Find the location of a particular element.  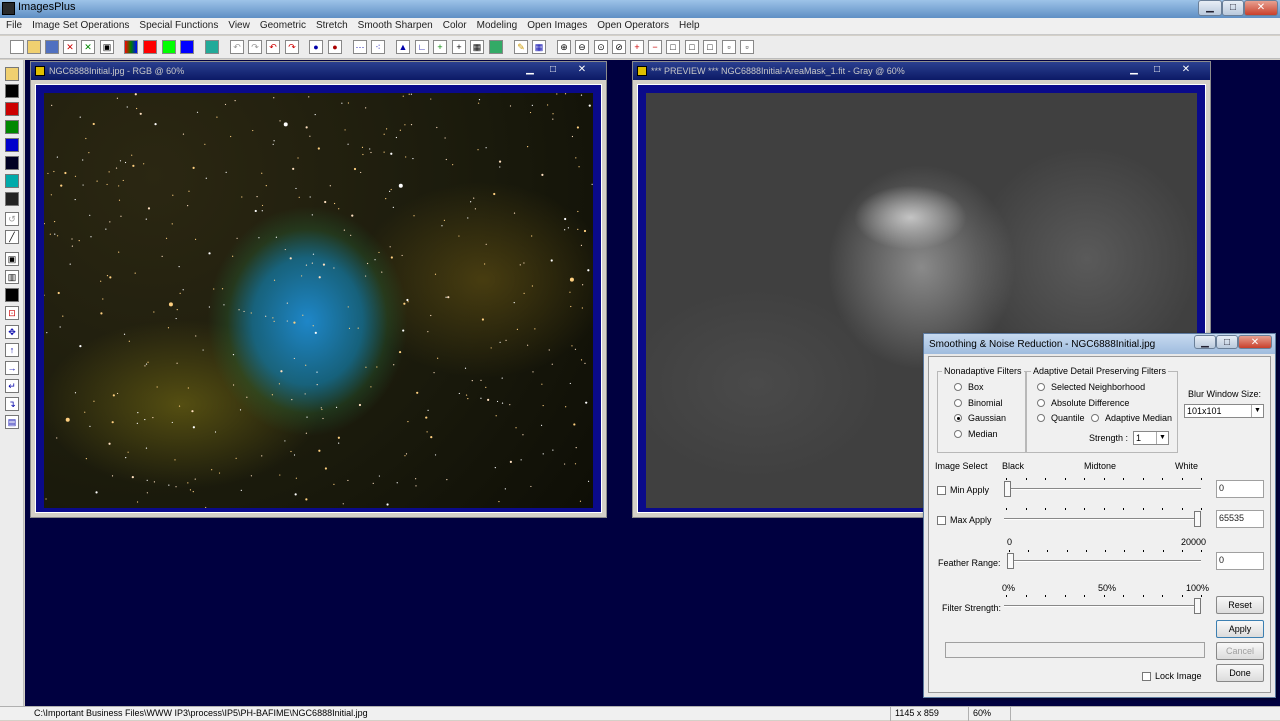

redo-all-icon: ↷ is located at coordinates (292, 47).